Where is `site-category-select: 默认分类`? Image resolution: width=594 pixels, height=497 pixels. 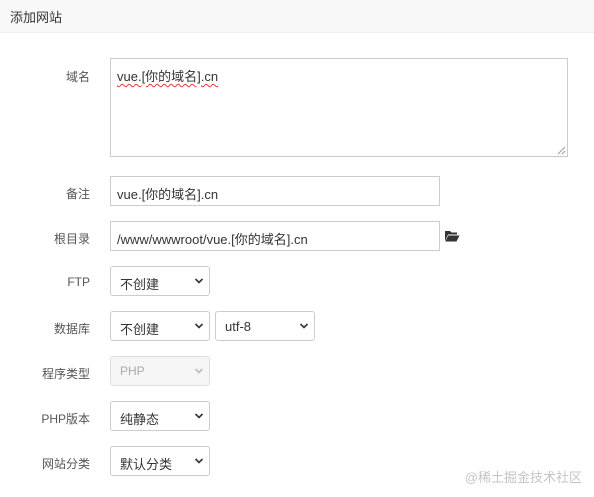 site-category-select: 默认分类 is located at coordinates (160, 461).